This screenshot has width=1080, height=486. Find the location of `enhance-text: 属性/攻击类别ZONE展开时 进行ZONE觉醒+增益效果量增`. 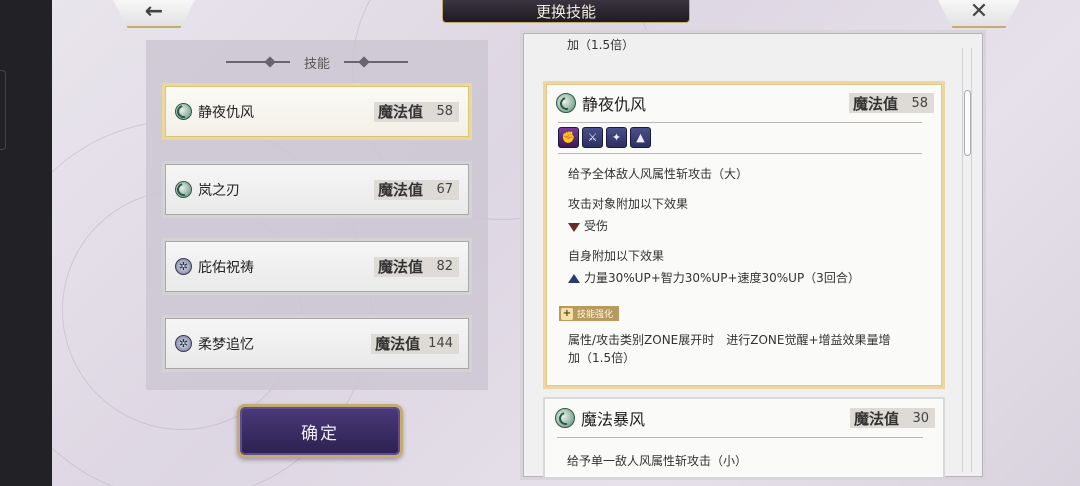

enhance-text: 属性/攻击类别ZONE展开时 进行ZONE觉醒+增益效果量增 is located at coordinates (729, 340).